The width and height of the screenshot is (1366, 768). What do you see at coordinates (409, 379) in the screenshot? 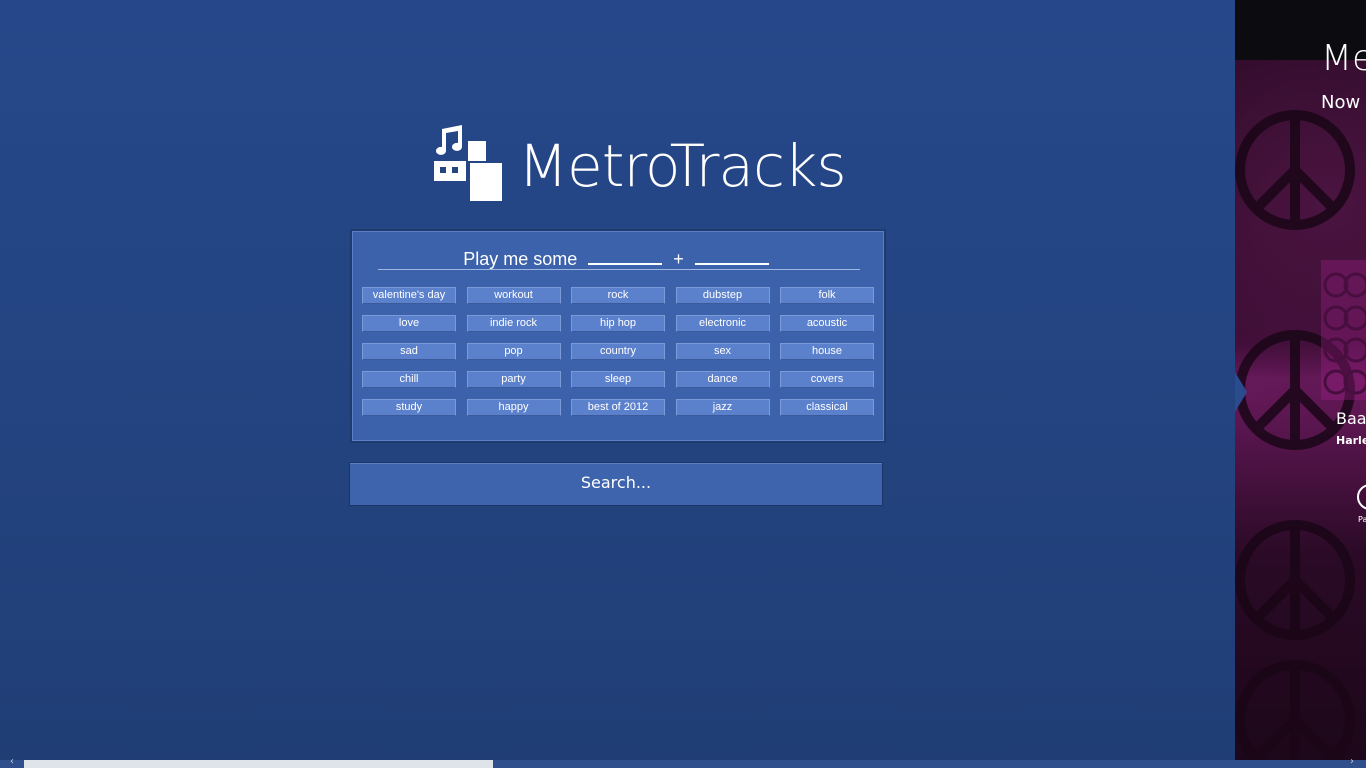
I see `tag-button: chill` at bounding box center [409, 379].